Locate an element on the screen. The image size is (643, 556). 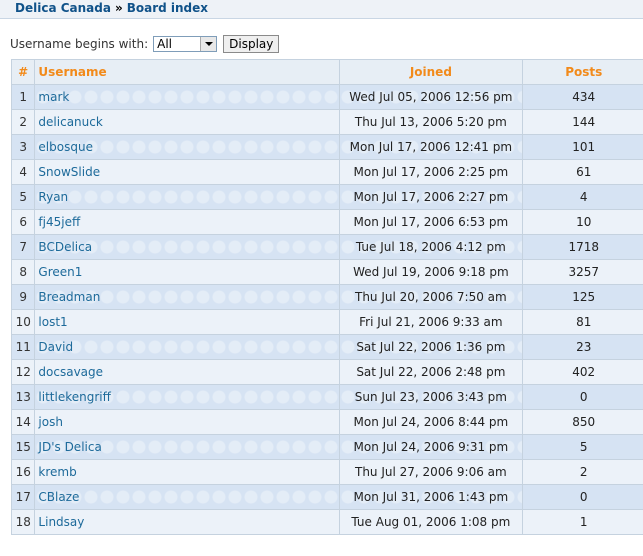
username-link: mark is located at coordinates (53, 97).